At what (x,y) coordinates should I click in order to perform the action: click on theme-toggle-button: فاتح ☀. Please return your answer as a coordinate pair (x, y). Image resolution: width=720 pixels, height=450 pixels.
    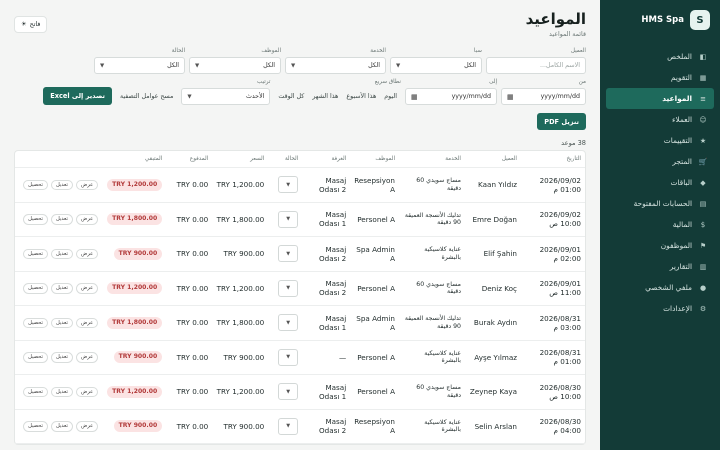
    Looking at the image, I should click on (31, 24).